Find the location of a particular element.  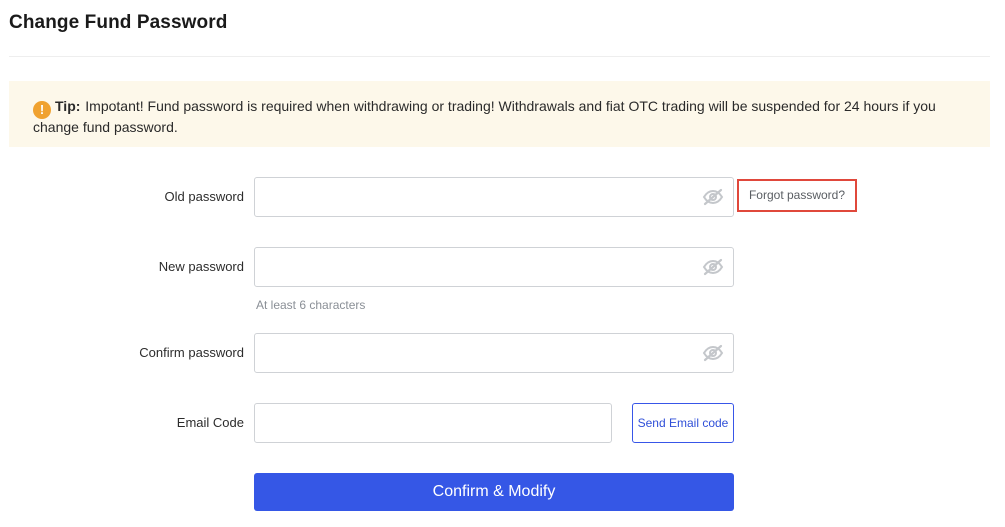

email-code-field-wrapper is located at coordinates (433, 423).